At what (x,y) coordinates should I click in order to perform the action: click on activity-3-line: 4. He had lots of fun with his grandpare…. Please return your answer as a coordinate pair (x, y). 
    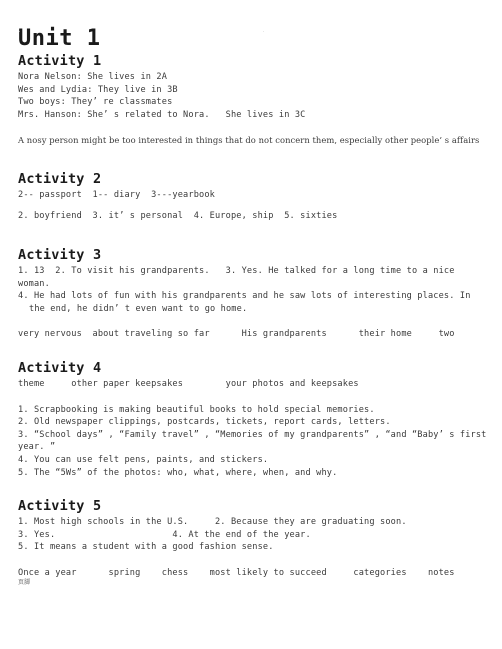
    Looking at the image, I should click on (247, 302).